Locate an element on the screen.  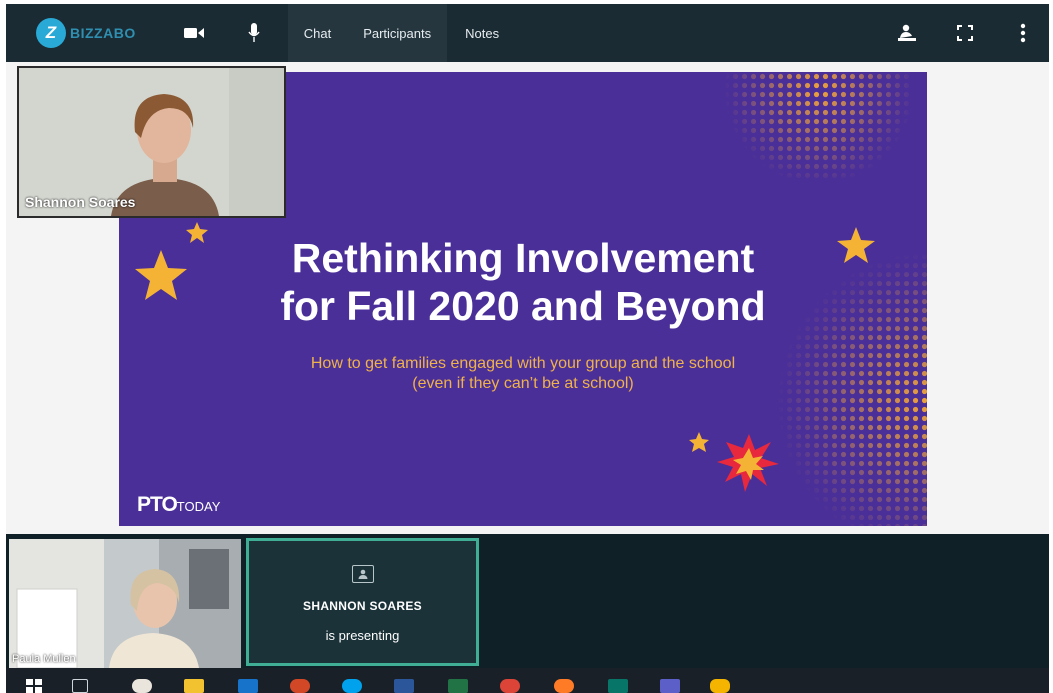
panel-tabs: Chat Participants Notes is located at coordinates (403, 33).